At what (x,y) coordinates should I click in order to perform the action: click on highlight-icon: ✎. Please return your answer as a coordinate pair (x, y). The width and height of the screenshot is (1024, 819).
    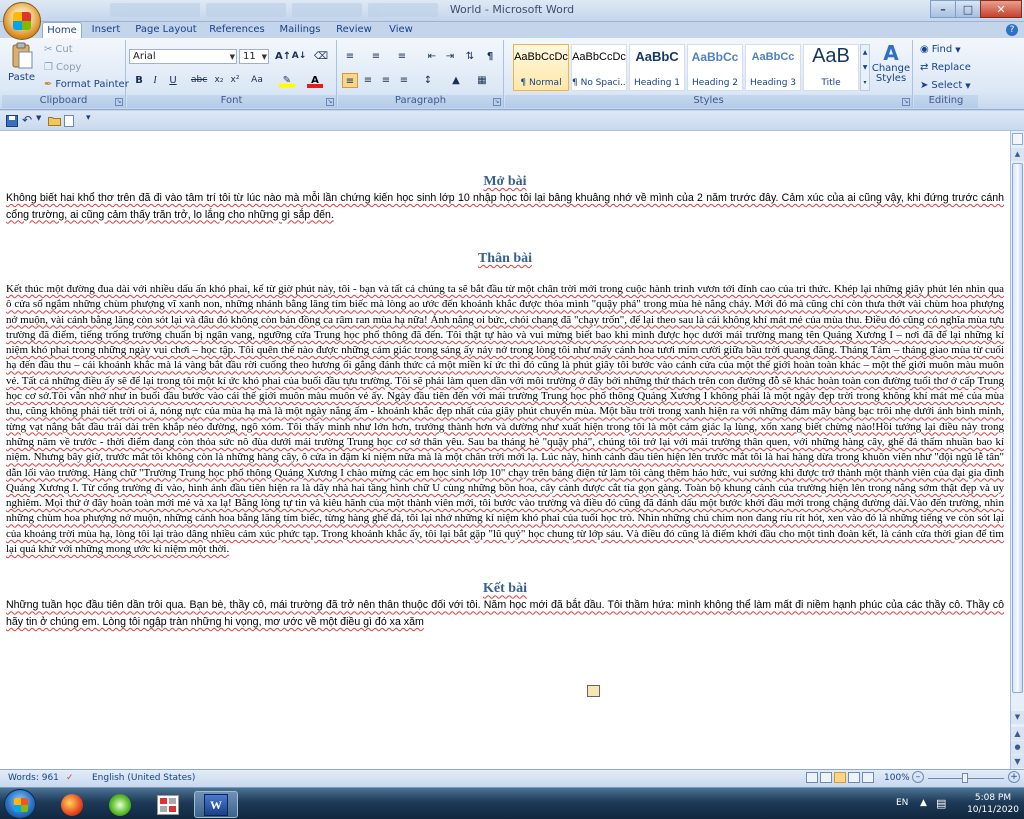
    Looking at the image, I should click on (287, 80).